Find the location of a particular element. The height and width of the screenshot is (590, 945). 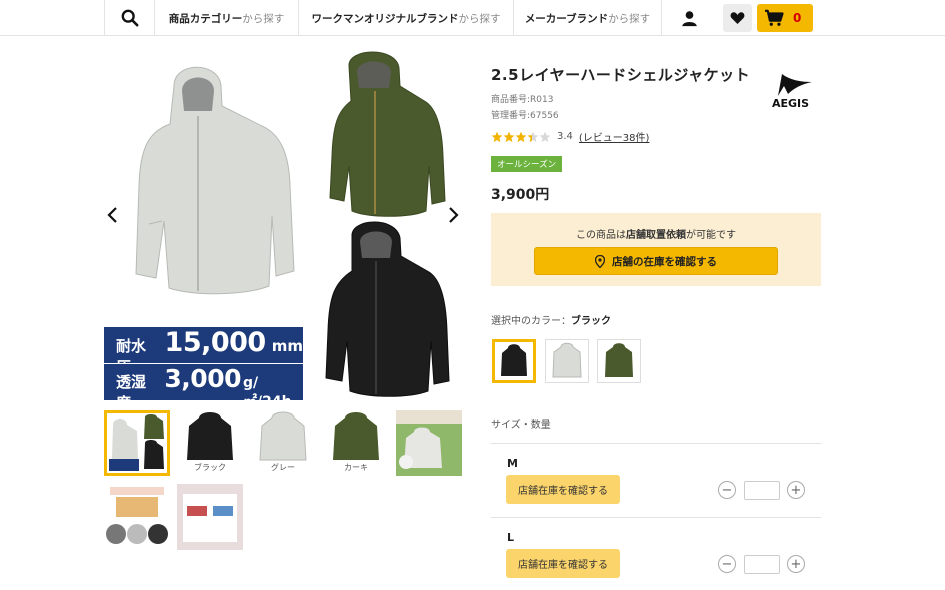

check-store-stock-button: 店舗の在庫を確認する is located at coordinates (656, 261).